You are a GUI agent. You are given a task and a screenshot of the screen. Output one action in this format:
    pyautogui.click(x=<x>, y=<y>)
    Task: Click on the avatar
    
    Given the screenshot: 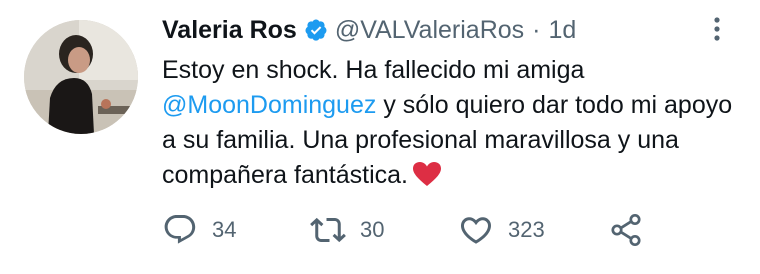 What is the action you would take?
    pyautogui.click(x=81, y=77)
    